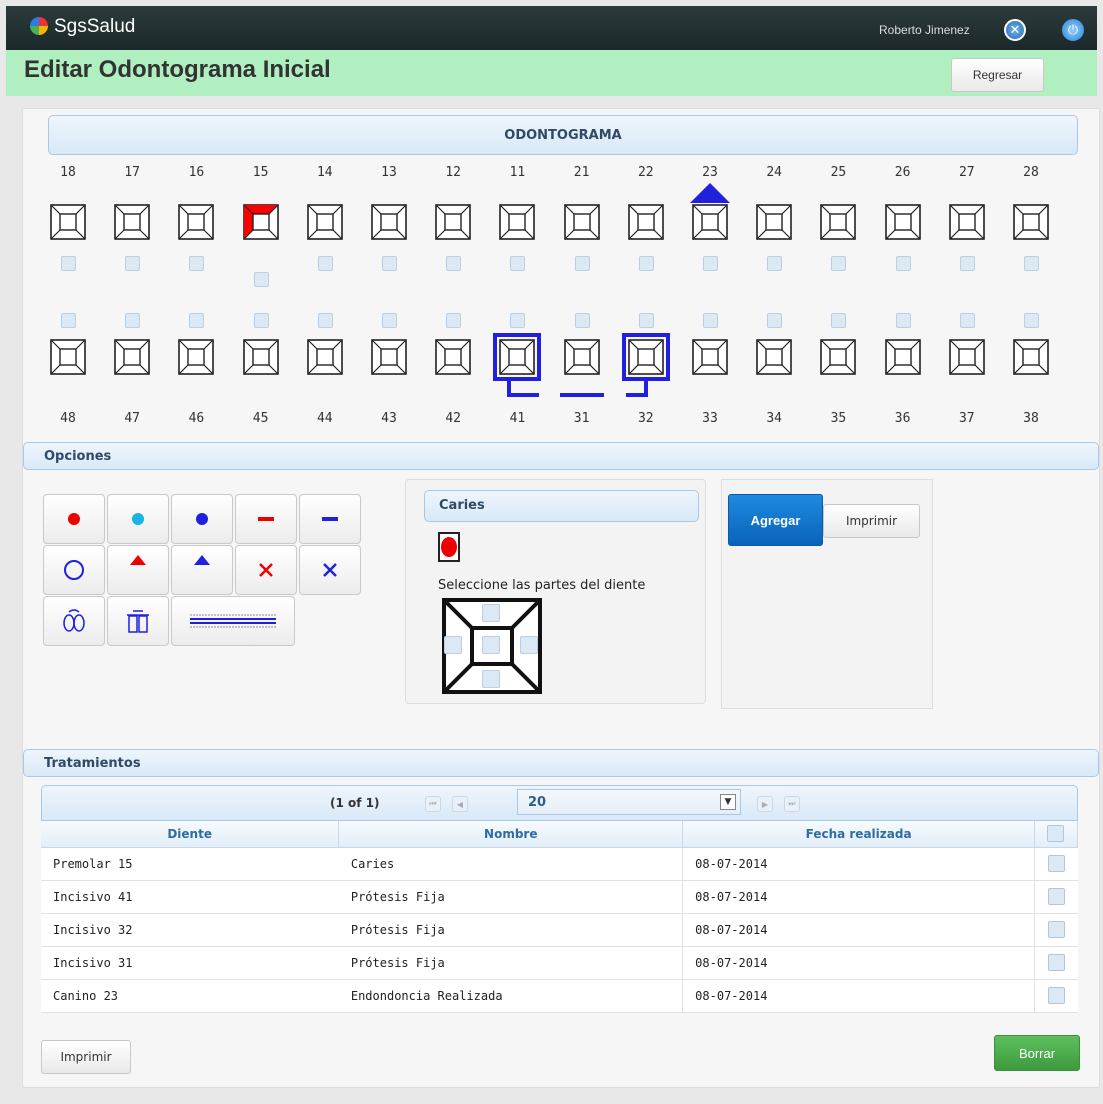  What do you see at coordinates (138, 519) in the screenshot?
I see `option-cyan-dot-button` at bounding box center [138, 519].